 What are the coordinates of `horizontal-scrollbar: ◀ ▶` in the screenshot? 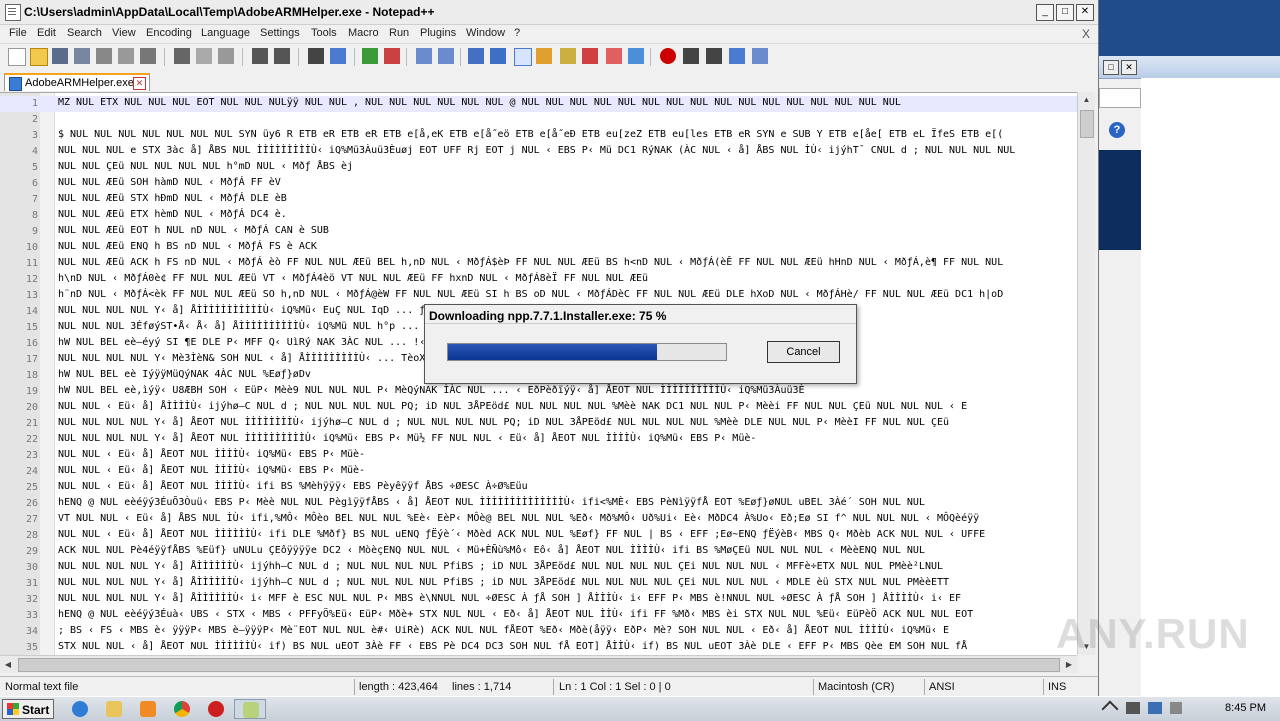 It's located at (538, 664).